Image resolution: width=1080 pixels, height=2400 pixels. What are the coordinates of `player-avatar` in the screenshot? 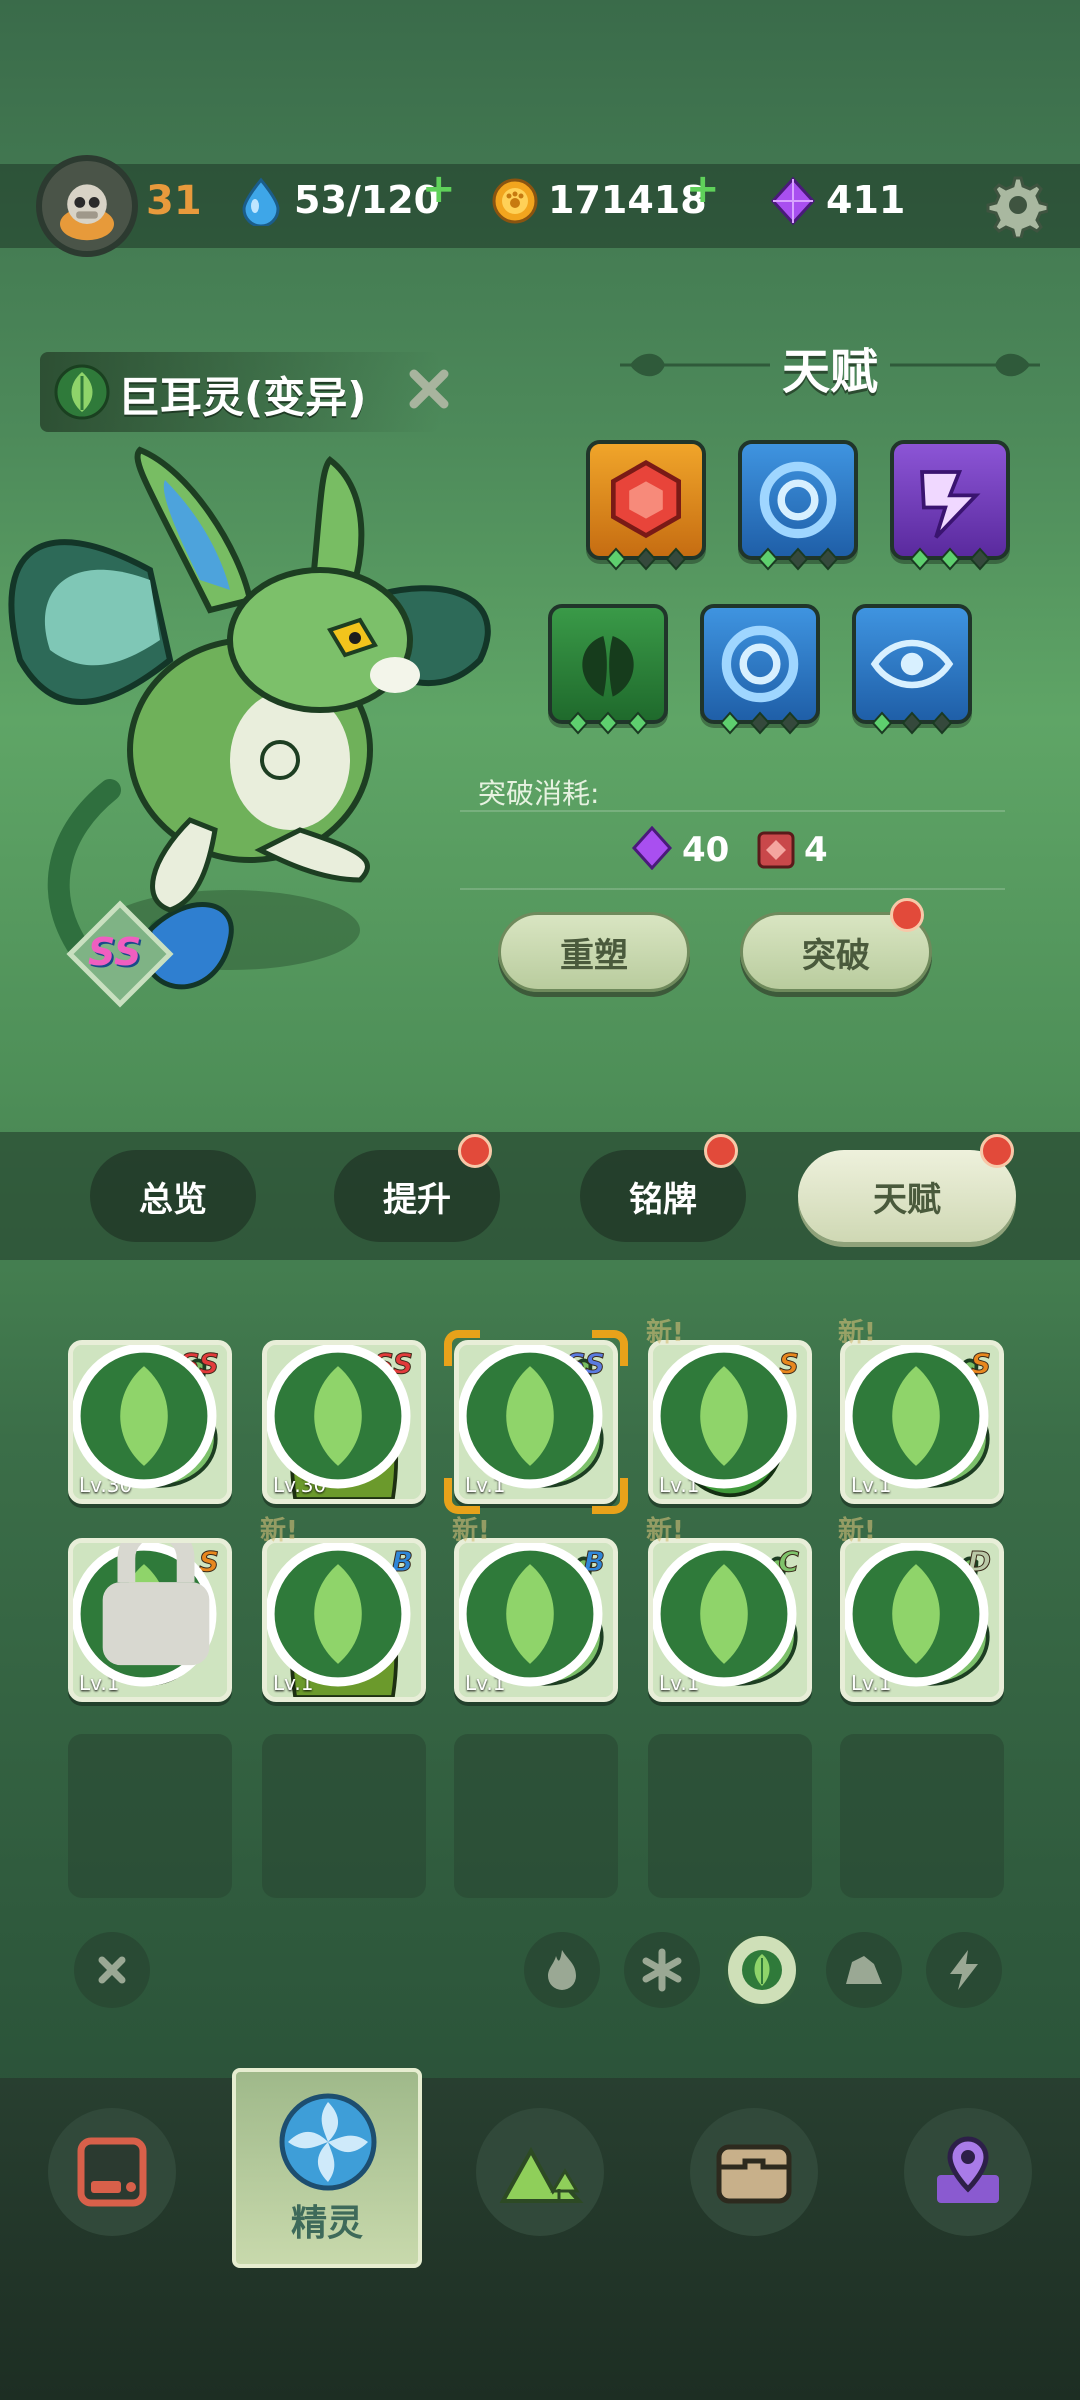 It's located at (87, 206).